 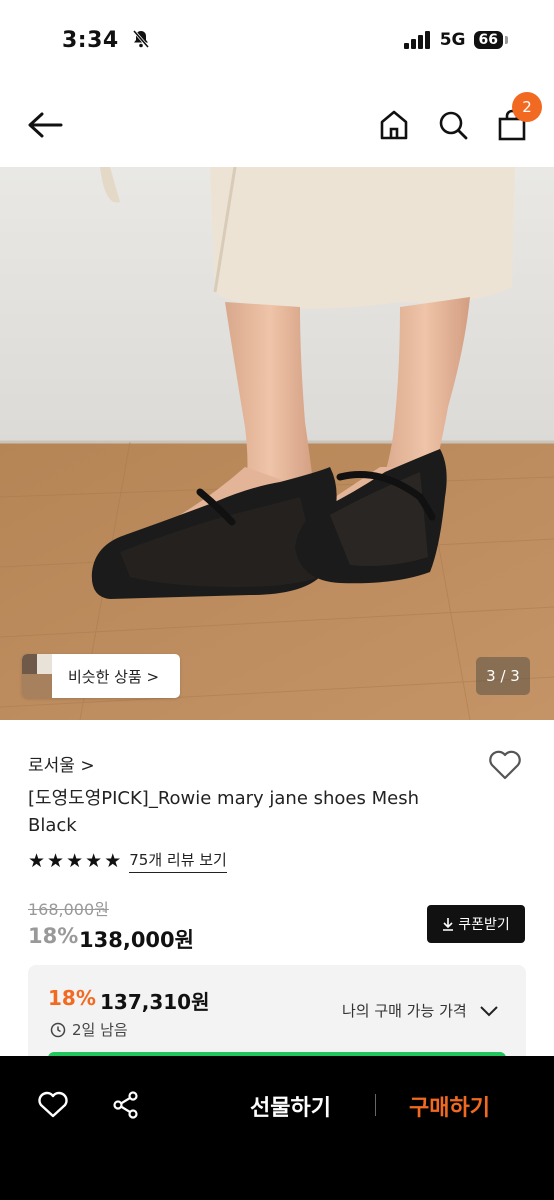 I want to click on home-button, so click(x=394, y=125).